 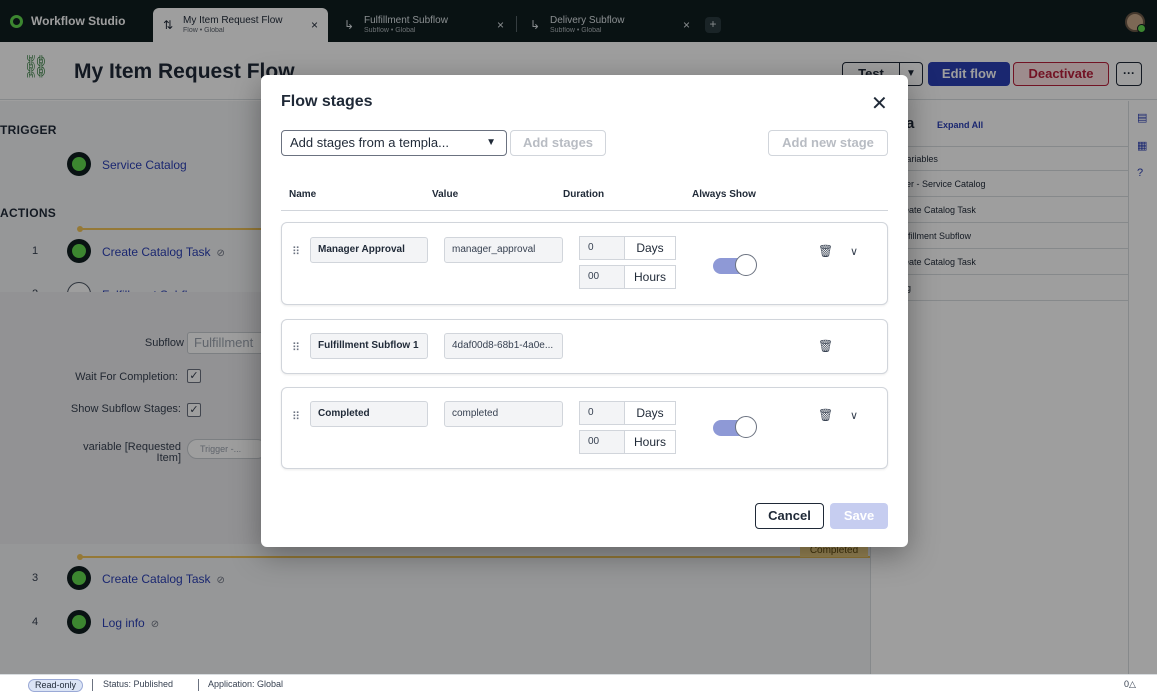 I want to click on add-new-stage-button: Add new stage, so click(x=828, y=143).